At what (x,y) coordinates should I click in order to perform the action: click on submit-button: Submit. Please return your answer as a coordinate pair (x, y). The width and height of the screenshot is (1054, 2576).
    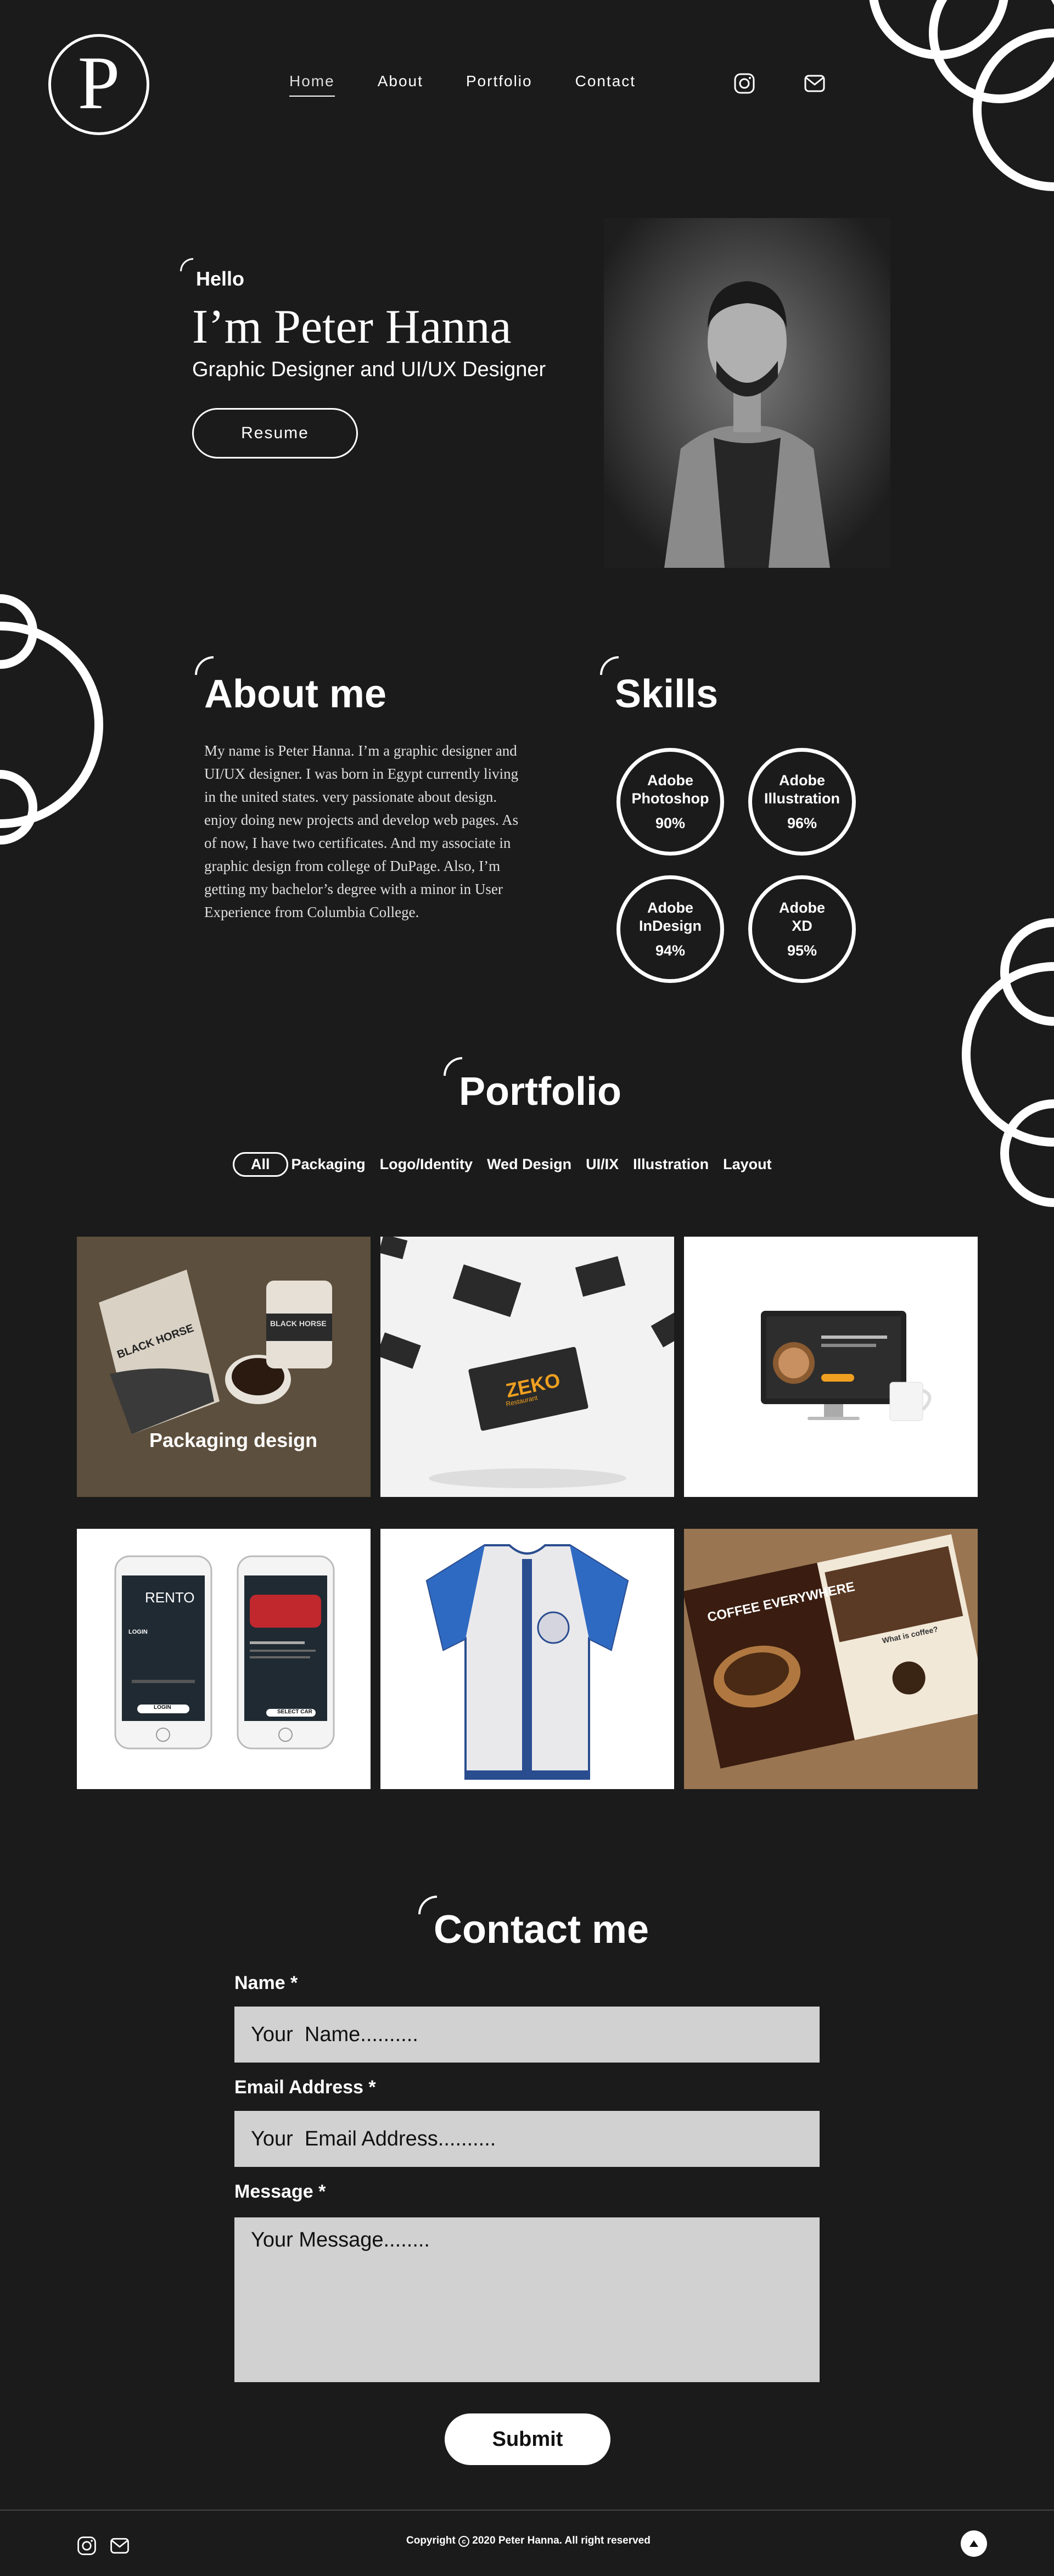
    Looking at the image, I should click on (527, 2439).